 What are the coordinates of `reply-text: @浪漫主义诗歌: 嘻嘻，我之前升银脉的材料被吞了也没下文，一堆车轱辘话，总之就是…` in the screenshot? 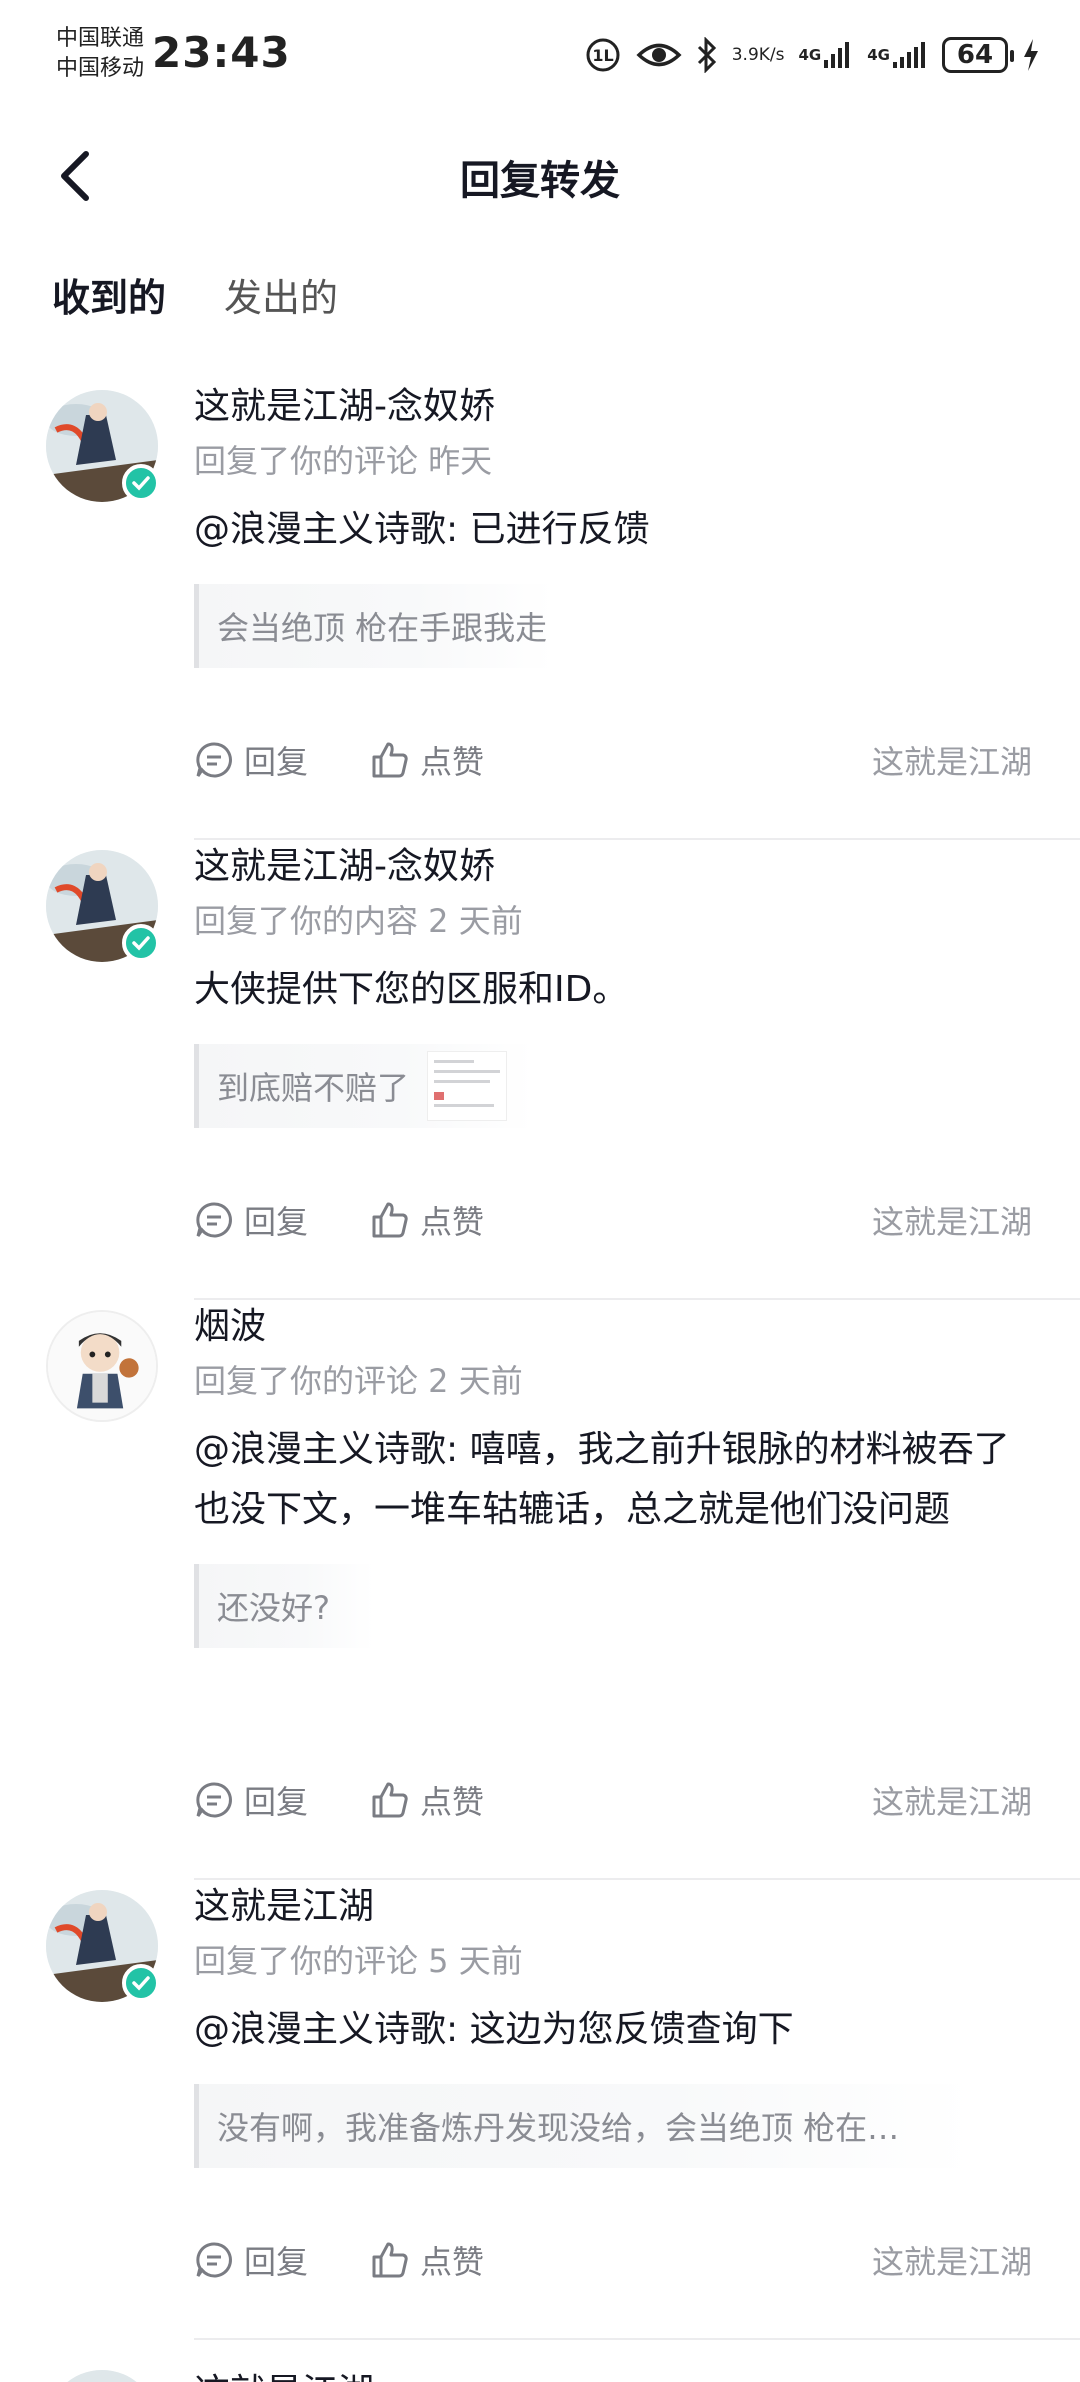 It's located at (637, 1480).